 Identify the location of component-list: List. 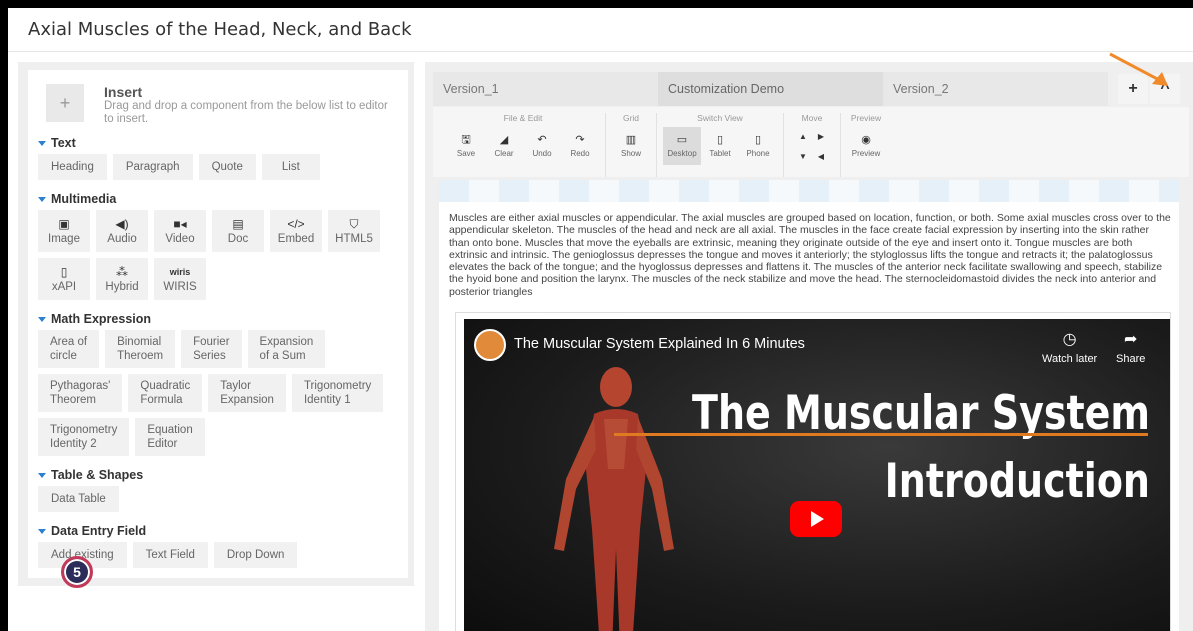
(290, 167).